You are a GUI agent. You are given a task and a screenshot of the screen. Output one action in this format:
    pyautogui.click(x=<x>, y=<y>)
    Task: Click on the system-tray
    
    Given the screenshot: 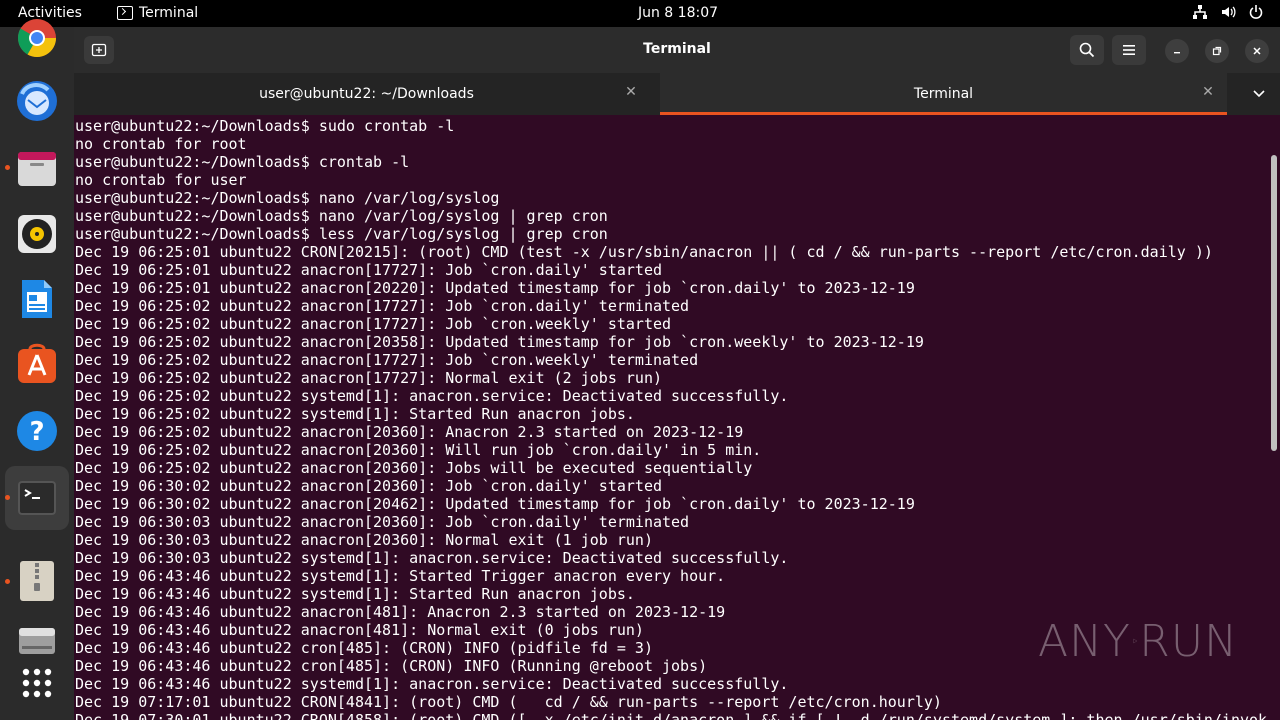 What is the action you would take?
    pyautogui.click(x=1228, y=12)
    